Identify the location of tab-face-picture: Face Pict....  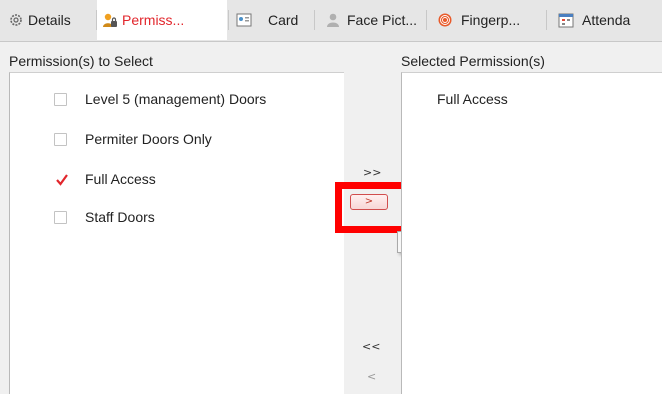
(371, 20).